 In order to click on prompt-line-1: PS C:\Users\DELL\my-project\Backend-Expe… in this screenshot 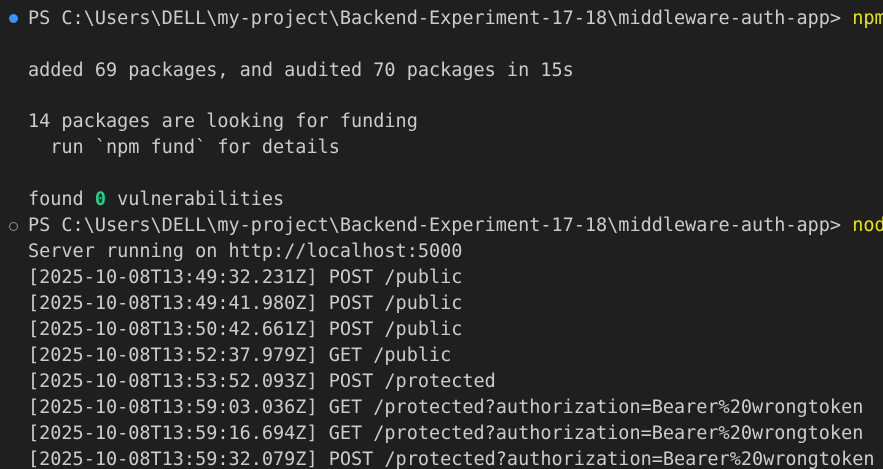, I will do `click(455, 19)`.